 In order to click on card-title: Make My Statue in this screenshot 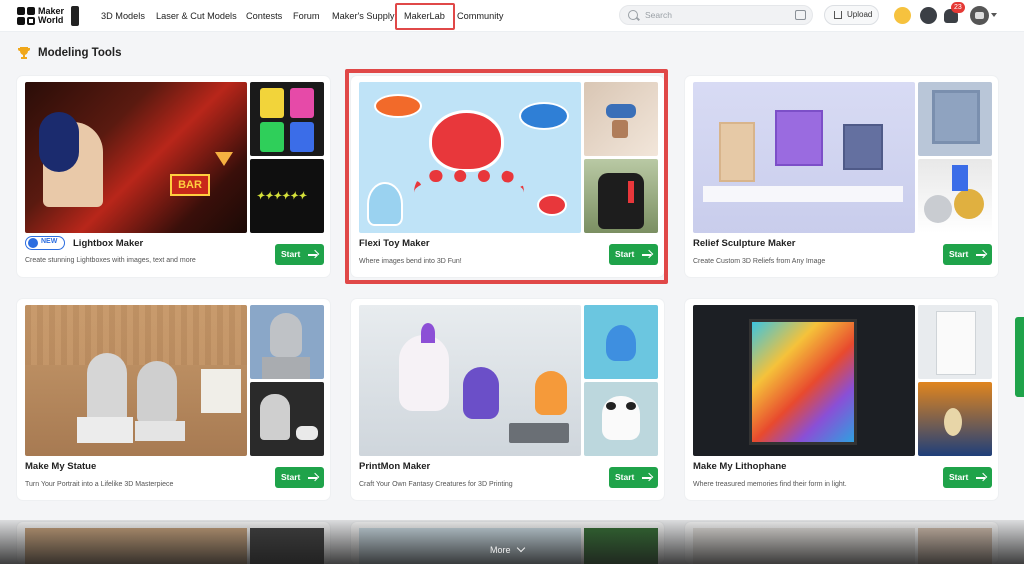, I will do `click(61, 466)`.